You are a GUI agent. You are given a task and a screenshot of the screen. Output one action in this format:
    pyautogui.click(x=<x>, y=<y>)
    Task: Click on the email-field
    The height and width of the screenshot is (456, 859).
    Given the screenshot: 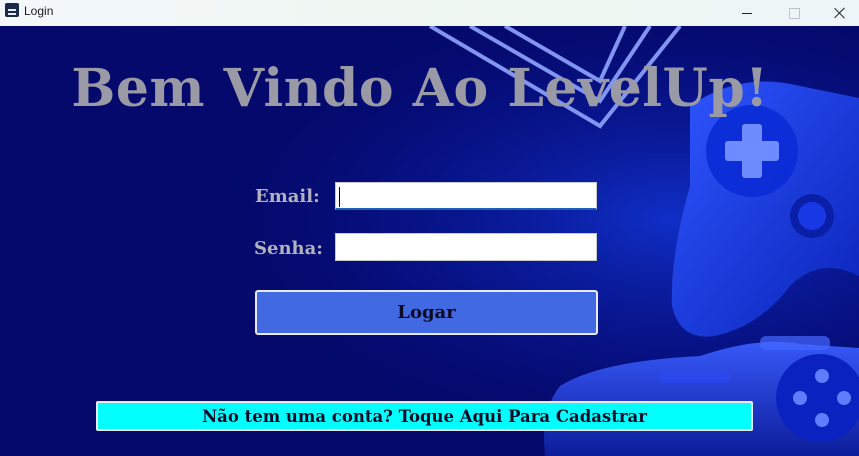 What is the action you would take?
    pyautogui.click(x=466, y=196)
    